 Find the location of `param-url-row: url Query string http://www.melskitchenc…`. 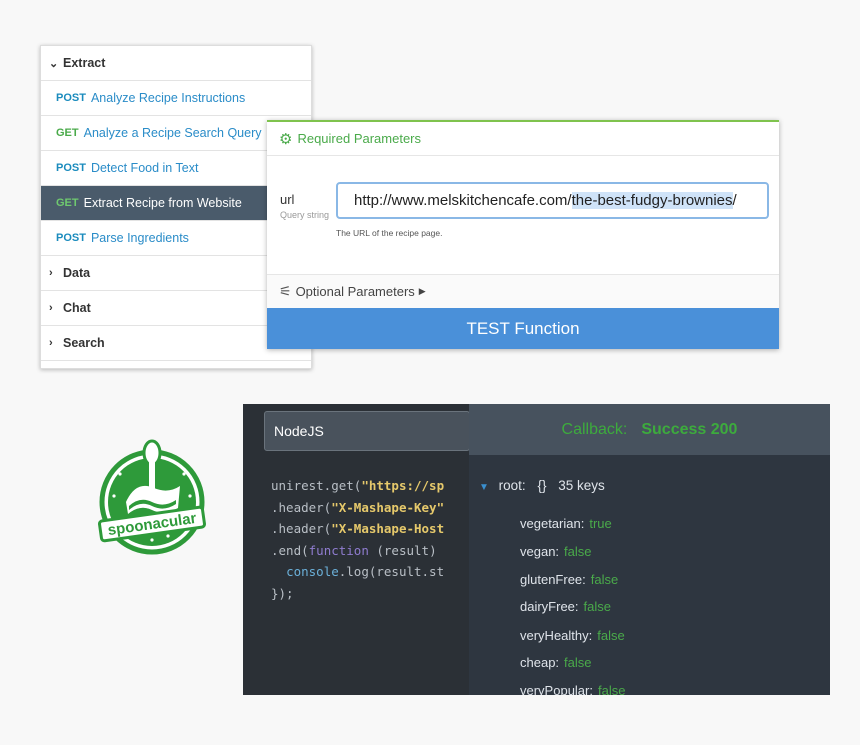

param-url-row: url Query string http://www.melskitchenc… is located at coordinates (523, 215).